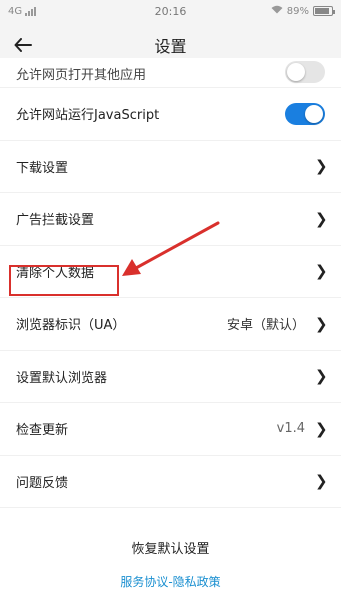 The image size is (341, 604). Describe the element at coordinates (71, 326) in the screenshot. I see `setting-label: 浏览器标识（UA）` at that location.